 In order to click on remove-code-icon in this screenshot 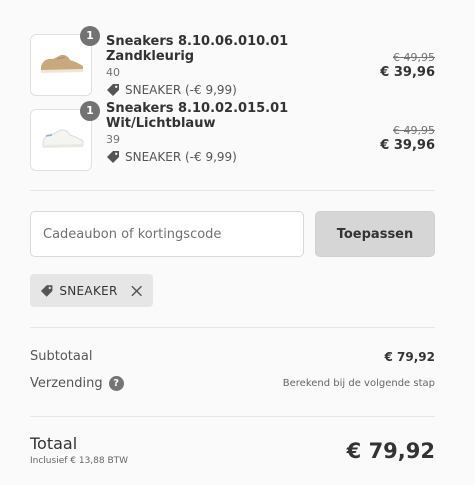, I will do `click(136, 291)`.